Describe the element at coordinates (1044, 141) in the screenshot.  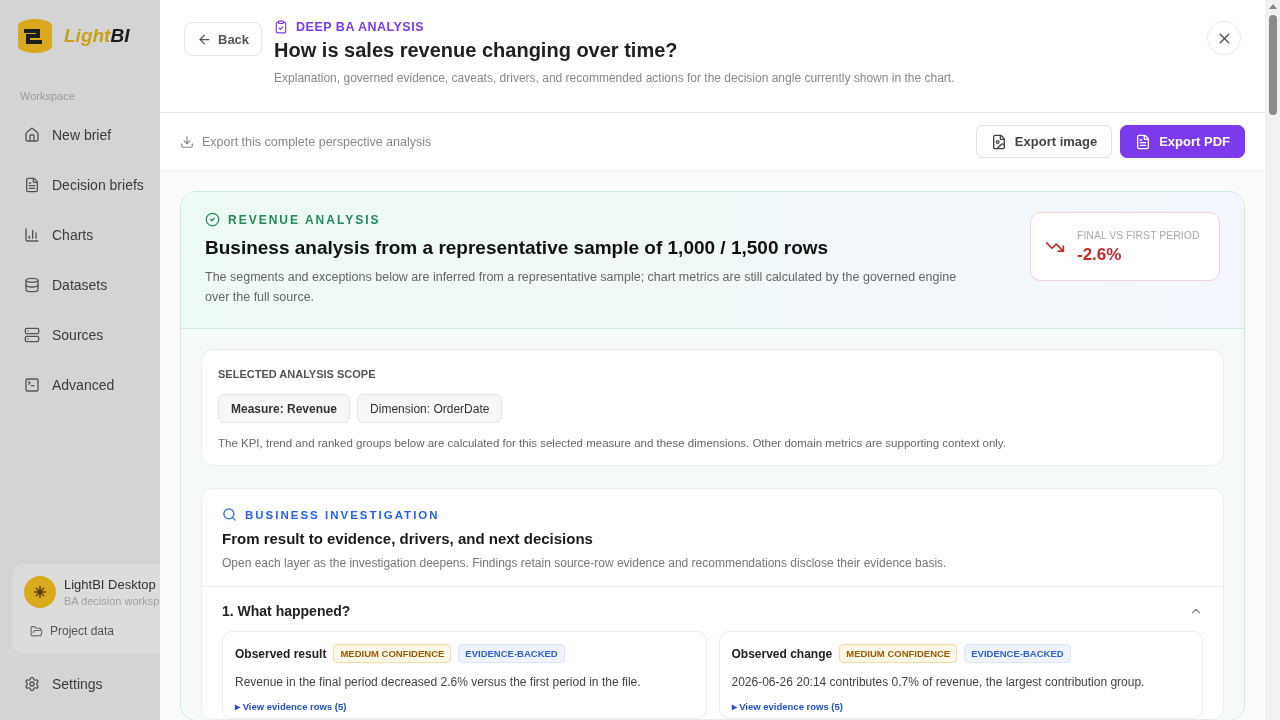
I see `export-image-button: Export image` at that location.